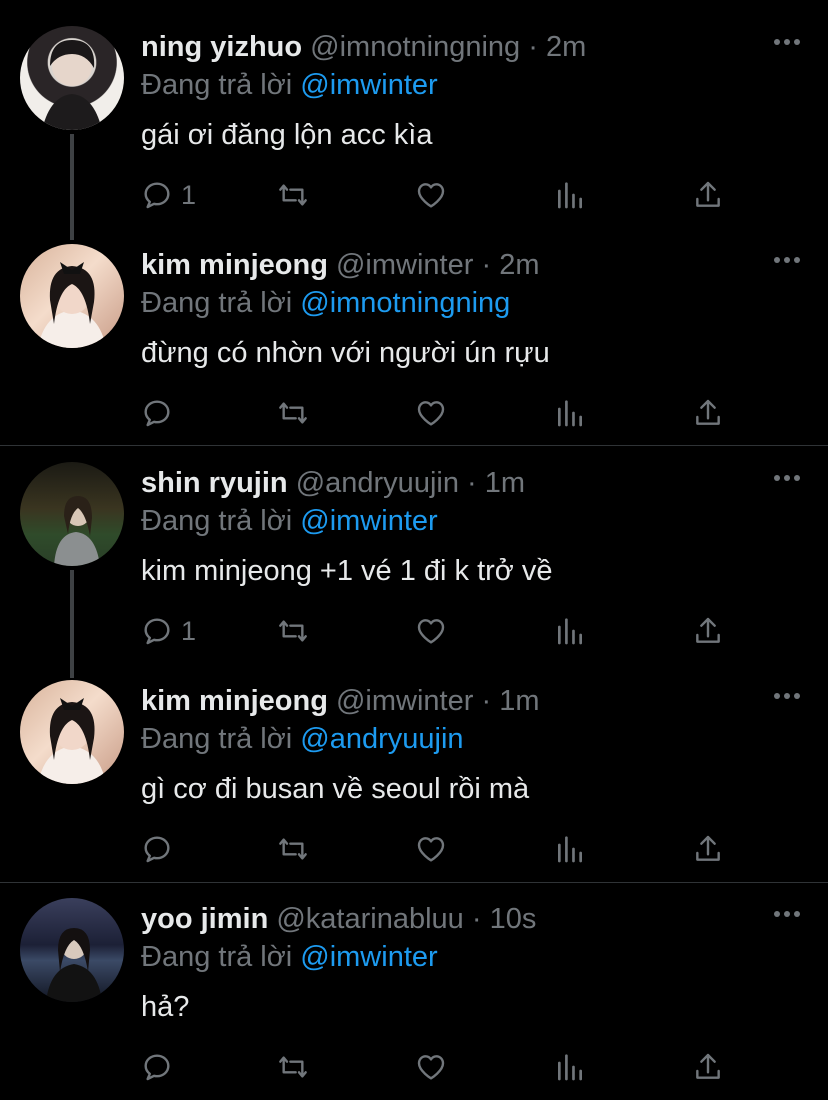 This screenshot has width=828, height=1100. I want to click on action-bar: 1, so click(441, 631).